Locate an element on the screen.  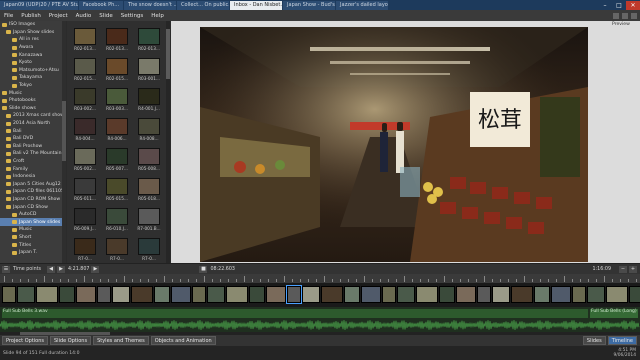
timeline-ruler is located at coordinates (320, 278).